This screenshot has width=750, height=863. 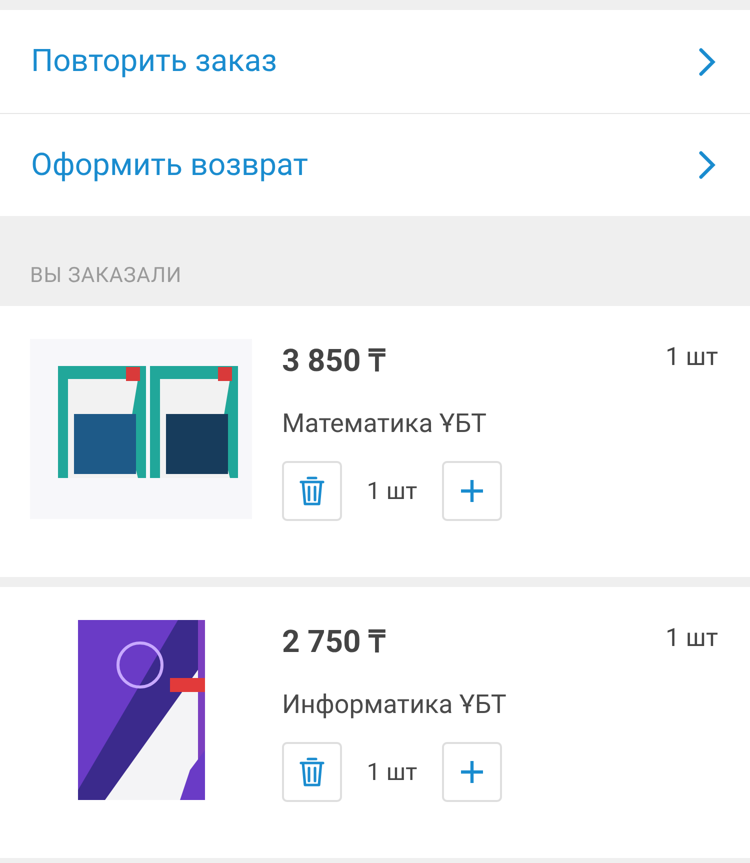 I want to click on product-name: Информатика ҰБТ, so click(x=395, y=705).